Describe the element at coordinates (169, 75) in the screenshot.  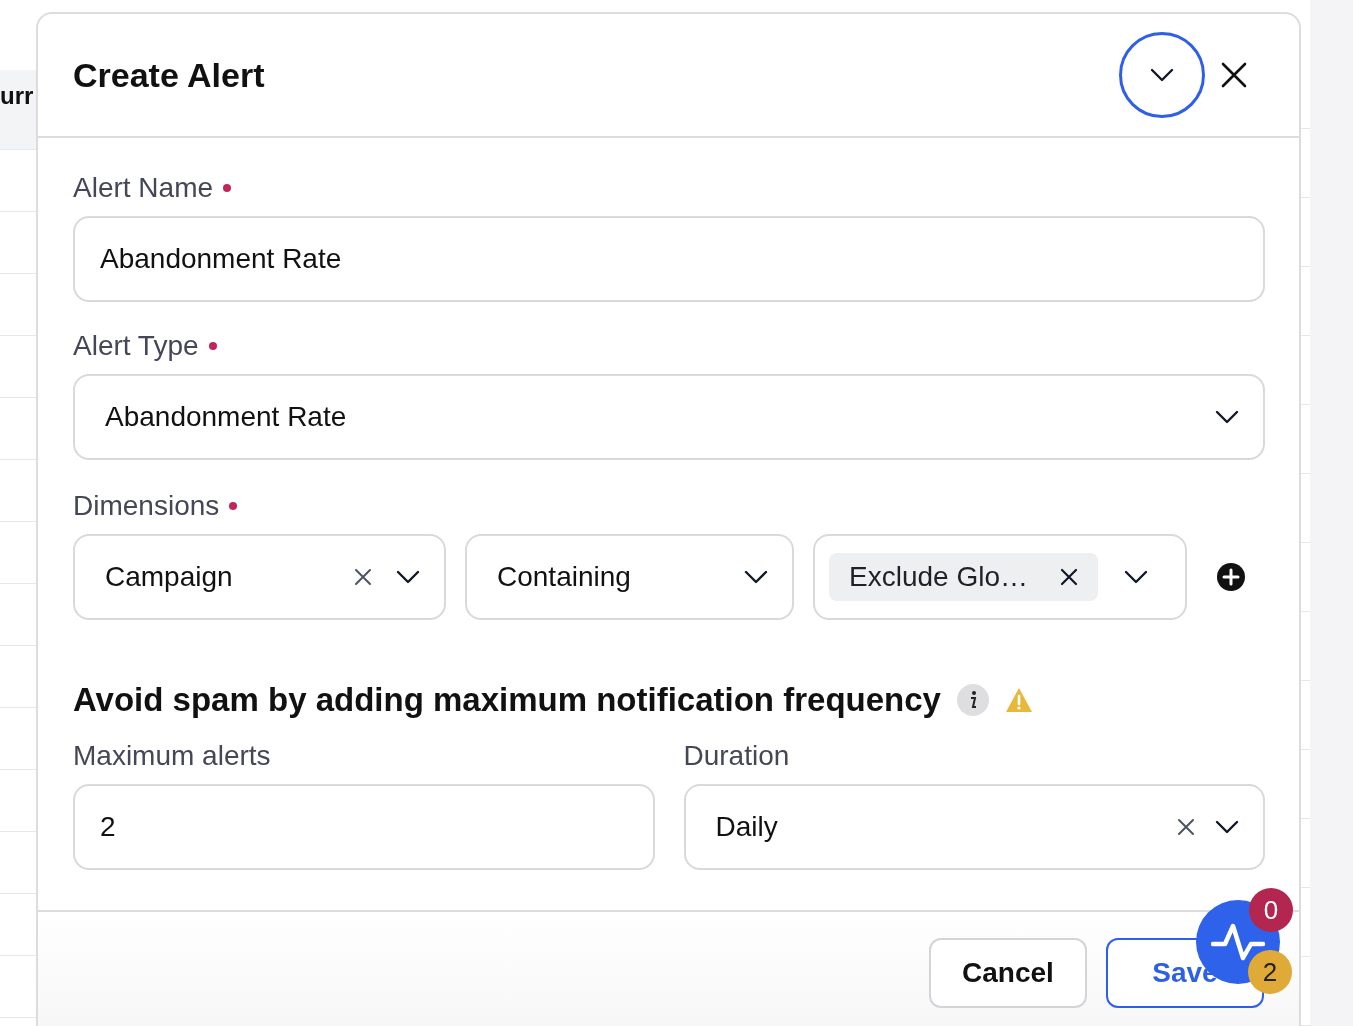
I see `dialog-title: Create Alert` at that location.